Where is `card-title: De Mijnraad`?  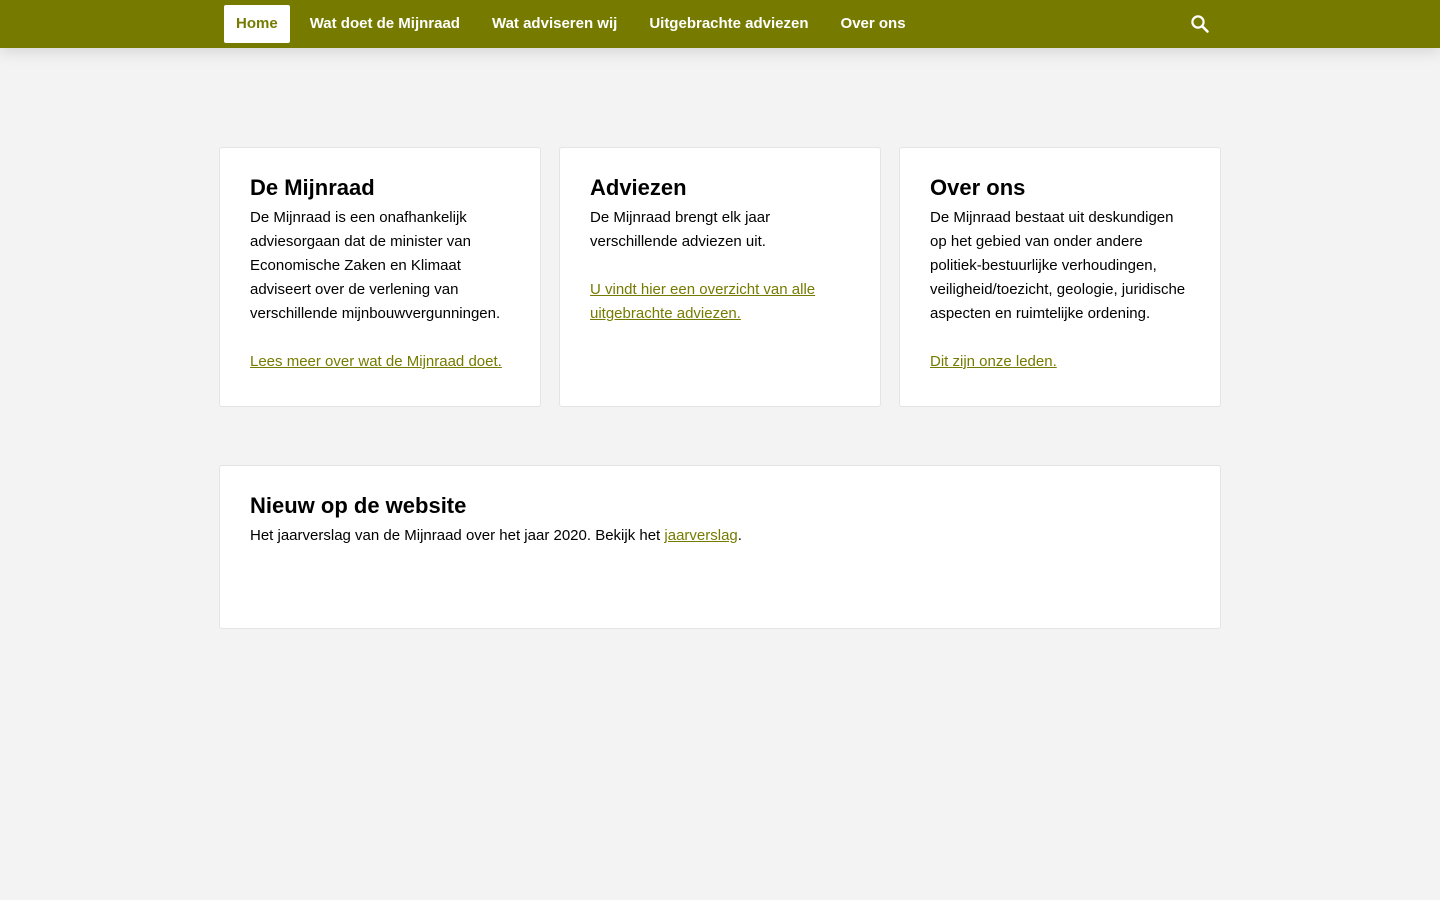 card-title: De Mijnraad is located at coordinates (312, 187).